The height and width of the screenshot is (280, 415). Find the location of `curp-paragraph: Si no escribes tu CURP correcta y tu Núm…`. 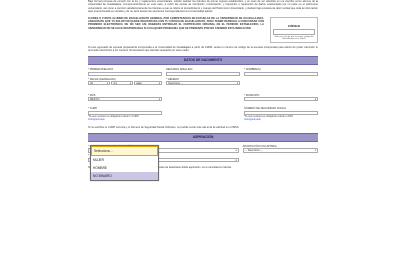

curp-paragraph: Si no escribes tu CURP correcta y tu Núm… is located at coordinates (164, 127).